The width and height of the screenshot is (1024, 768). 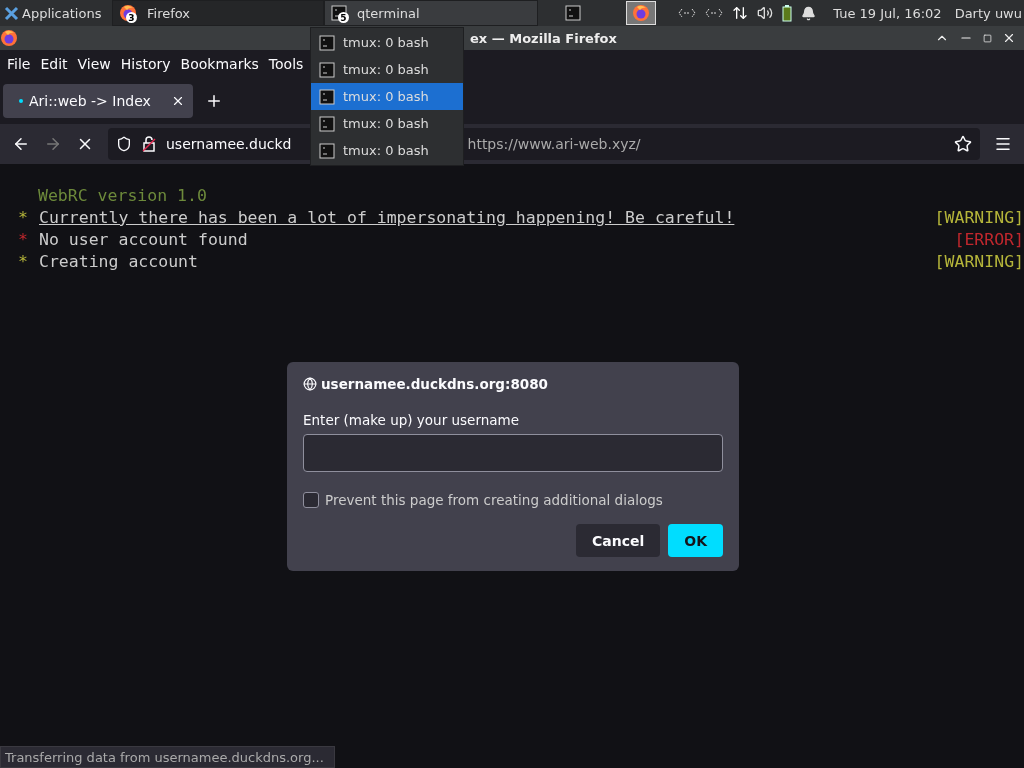 What do you see at coordinates (131, 17) in the screenshot?
I see `count-badge: 3` at bounding box center [131, 17].